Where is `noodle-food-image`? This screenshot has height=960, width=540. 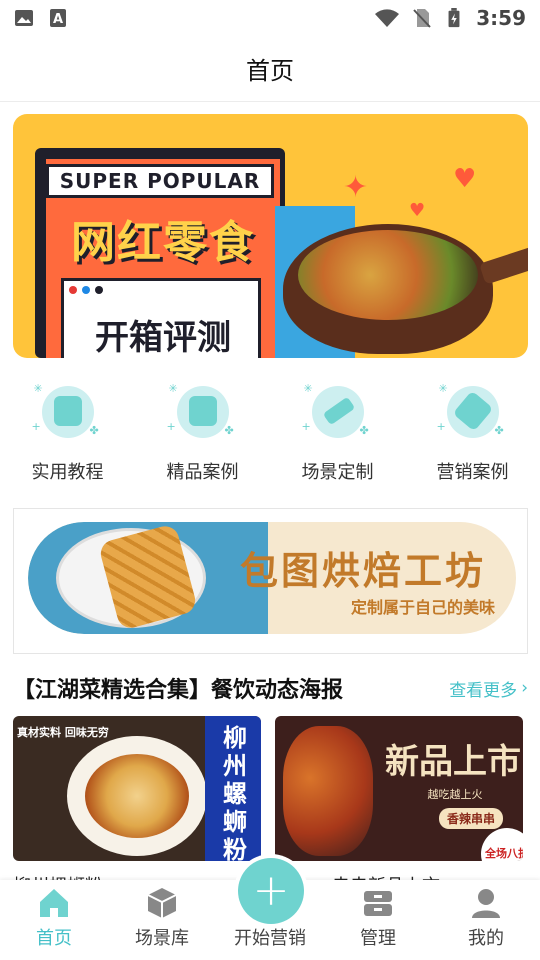 noodle-food-image is located at coordinates (137, 796).